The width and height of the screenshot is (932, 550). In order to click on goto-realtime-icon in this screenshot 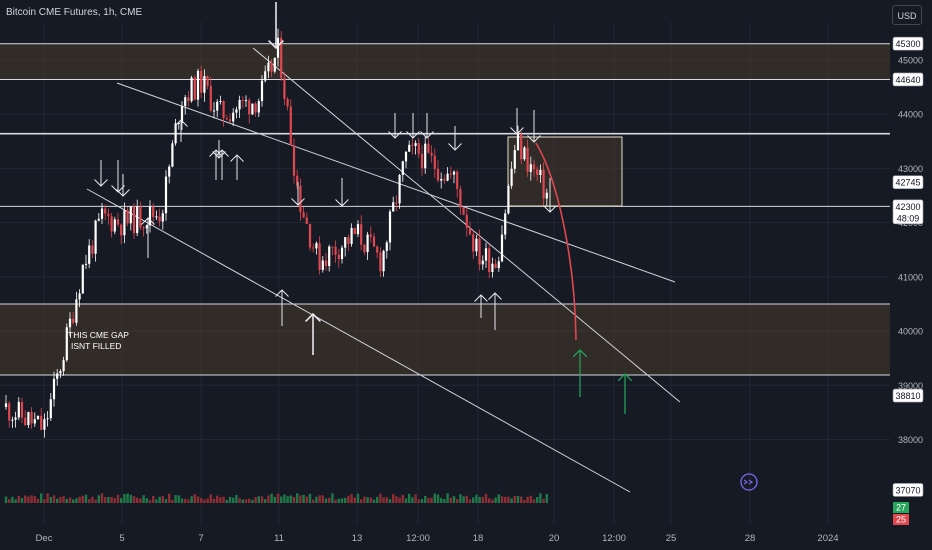, I will do `click(749, 482)`.